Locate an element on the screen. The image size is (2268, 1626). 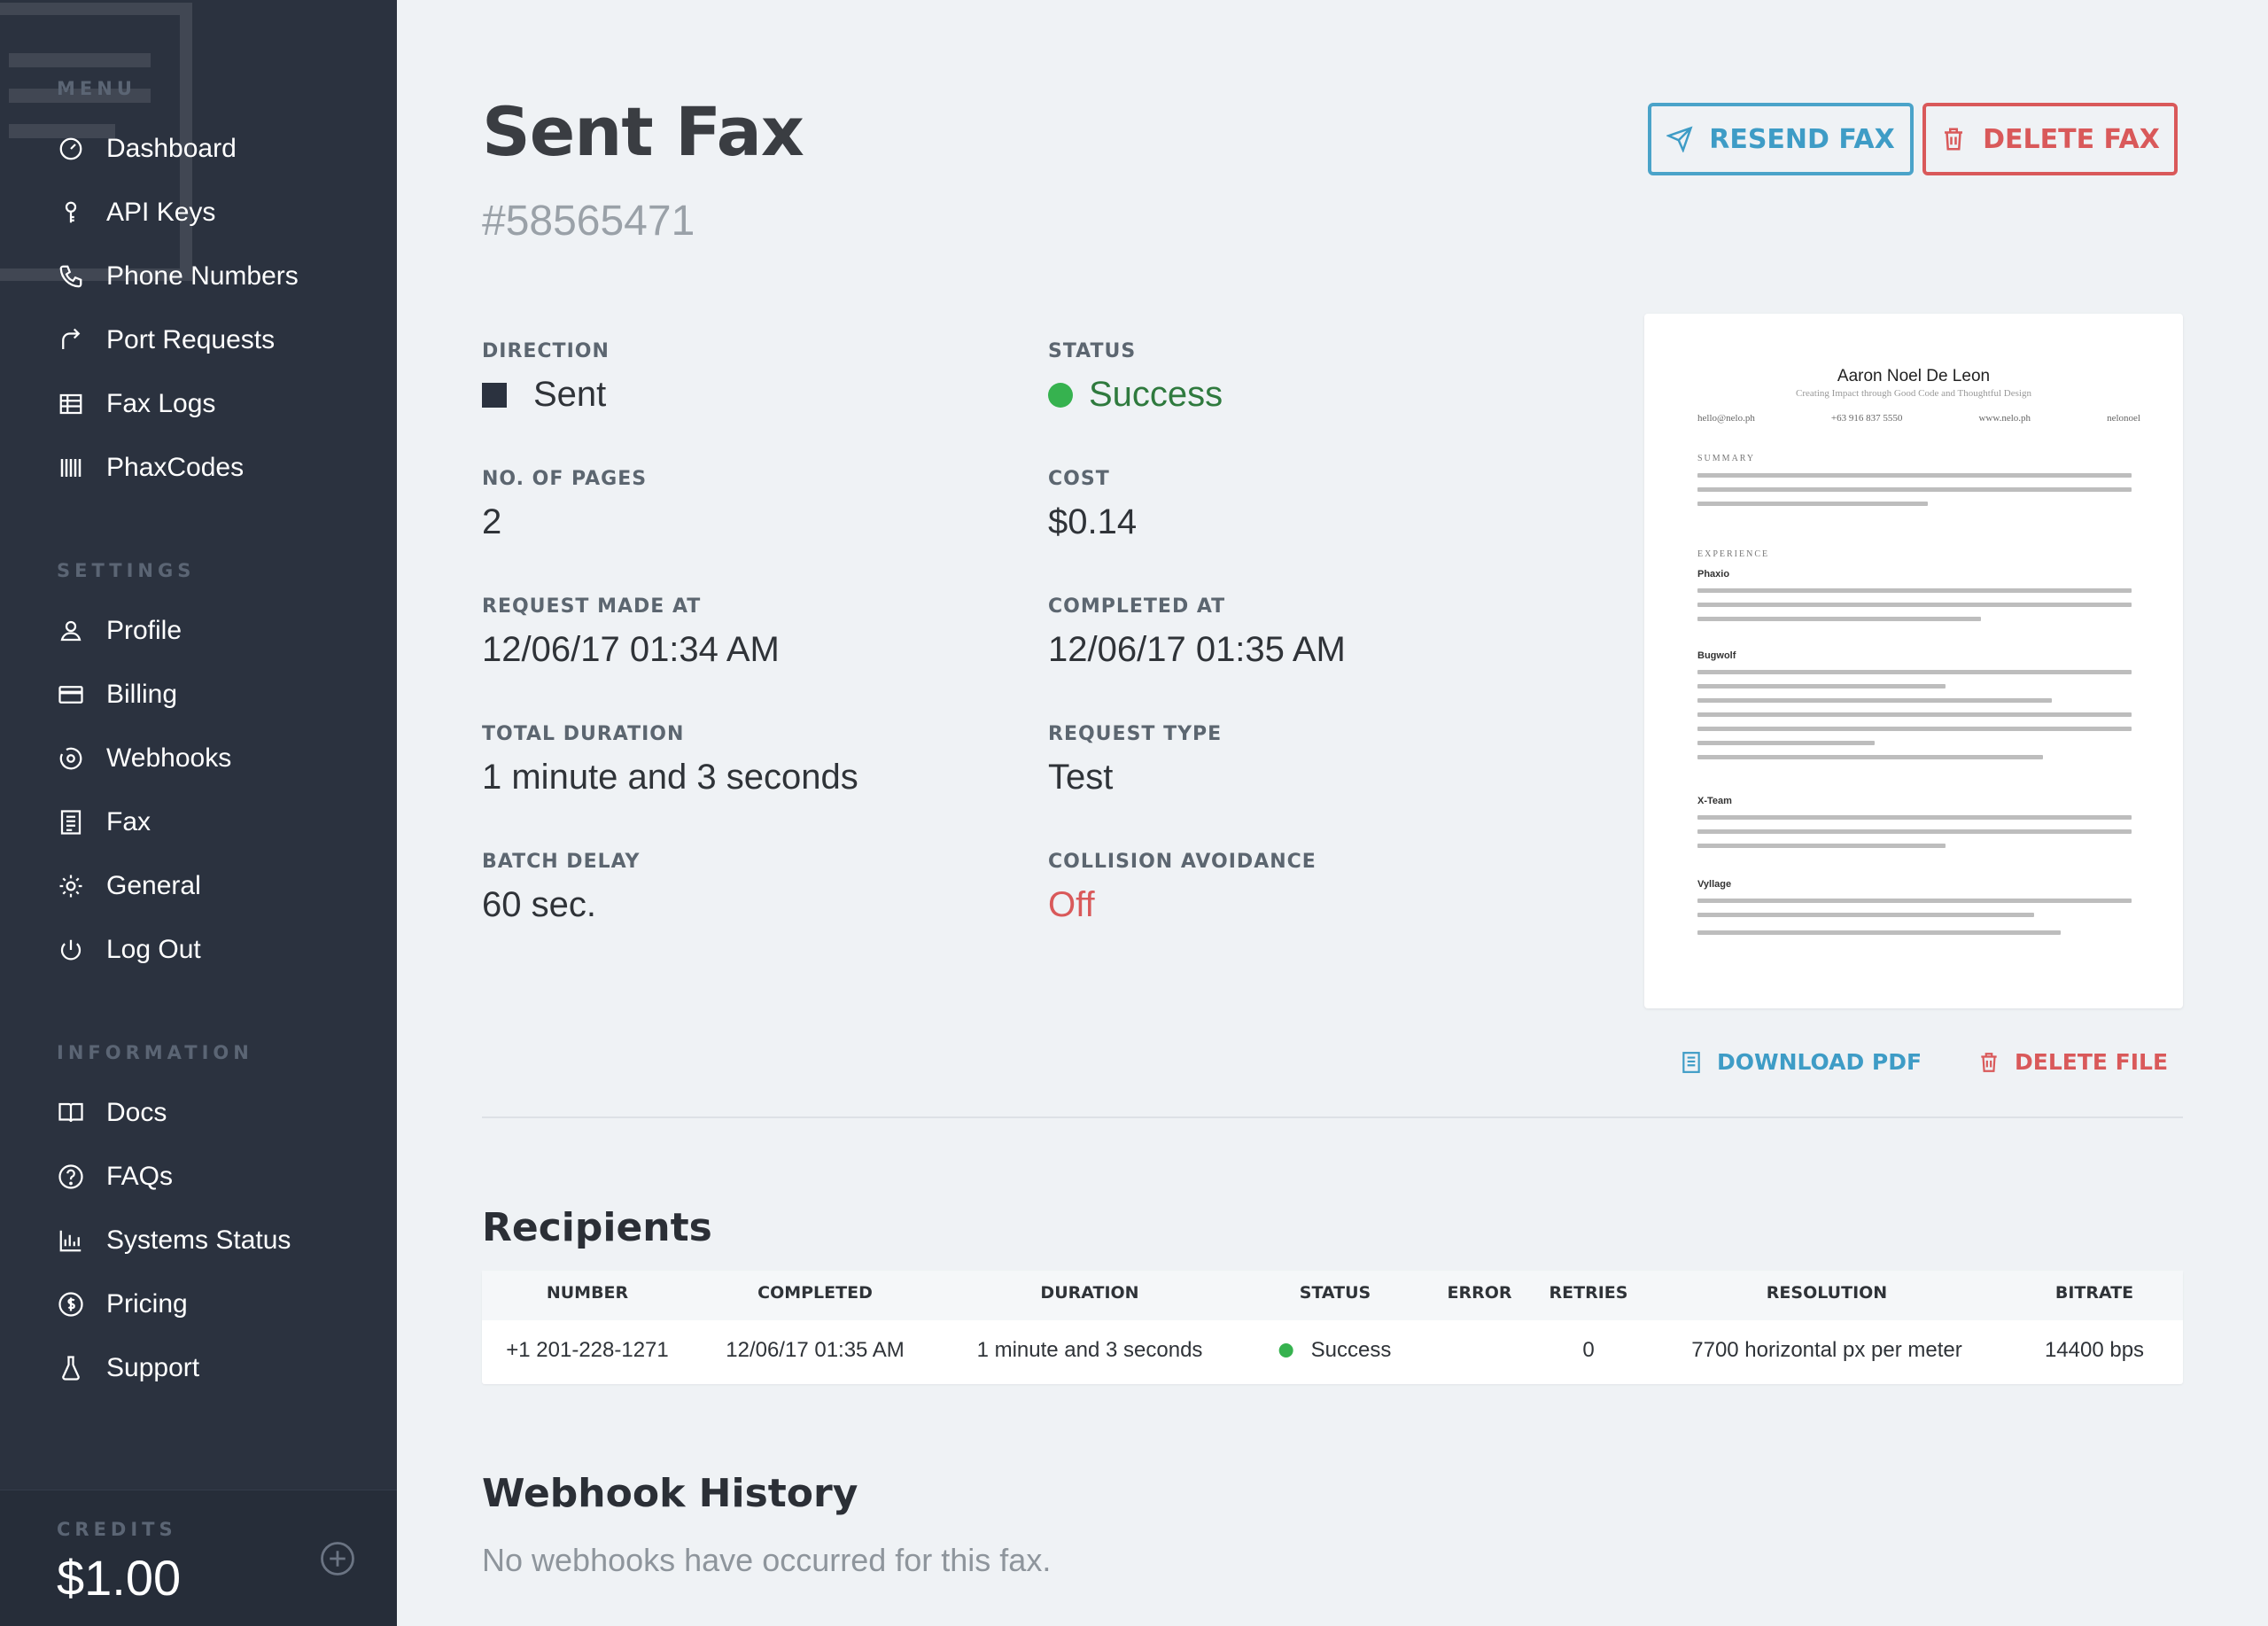
sidebar-item-label: Phone Numbers is located at coordinates (202, 276).